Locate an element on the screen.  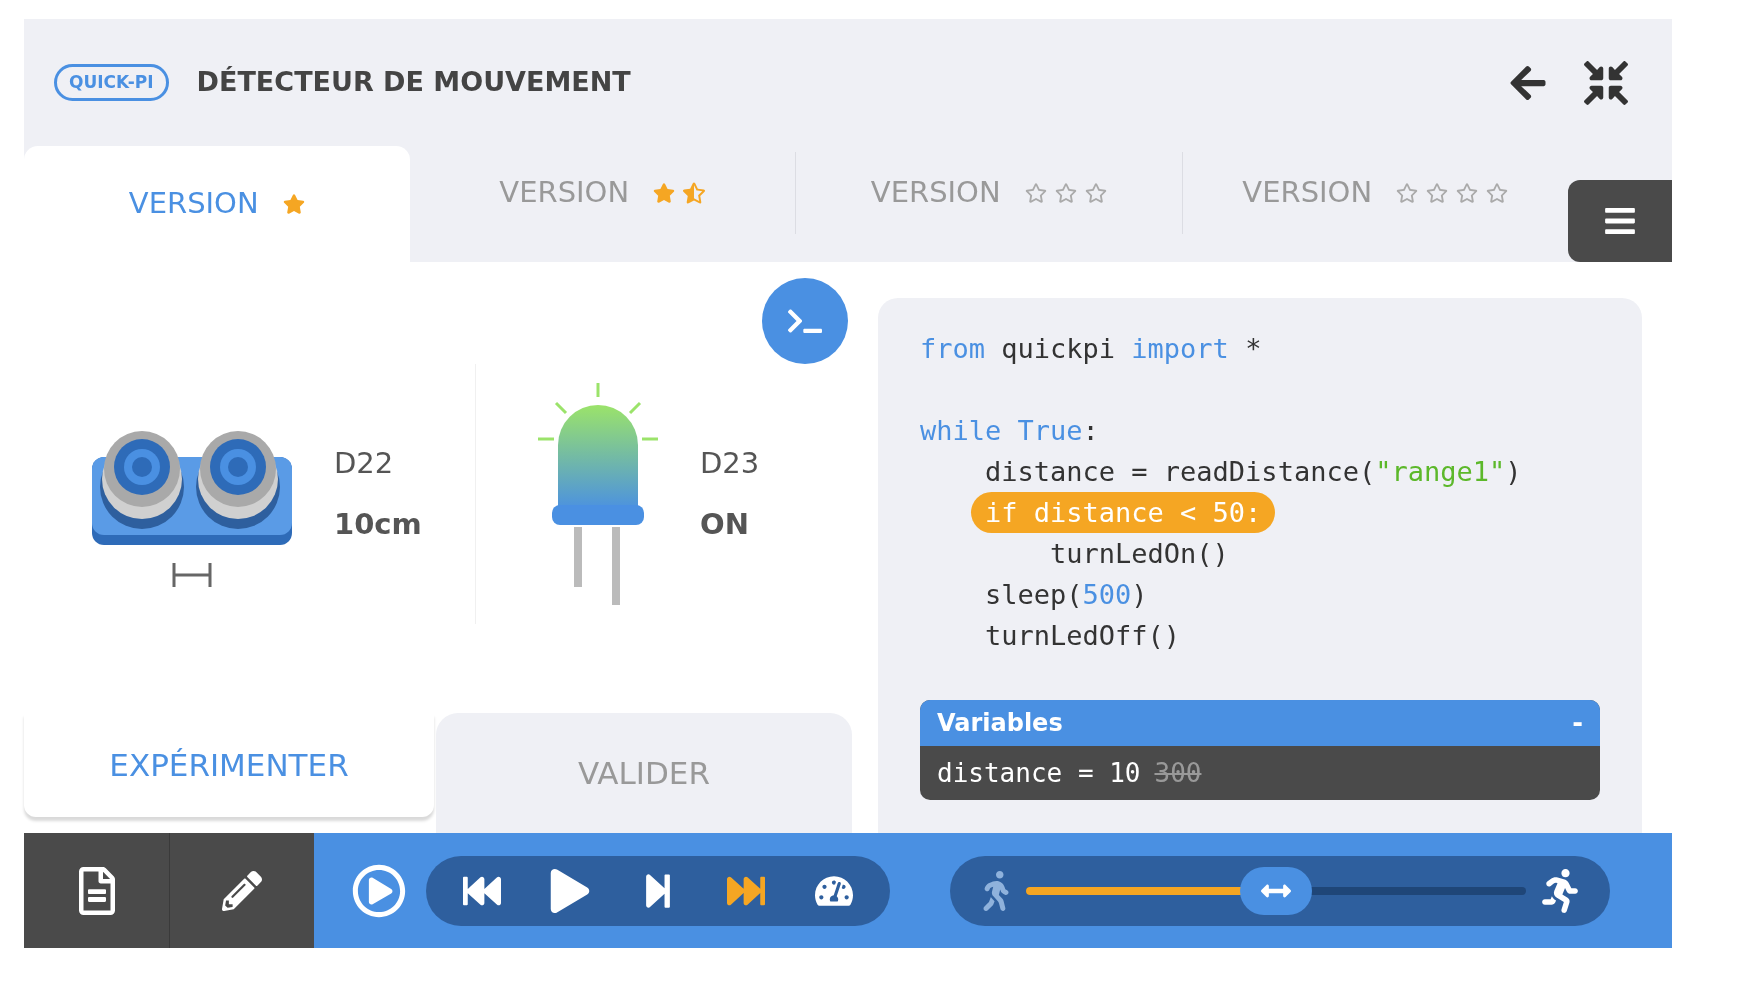
port-label: D23 is located at coordinates (730, 463).